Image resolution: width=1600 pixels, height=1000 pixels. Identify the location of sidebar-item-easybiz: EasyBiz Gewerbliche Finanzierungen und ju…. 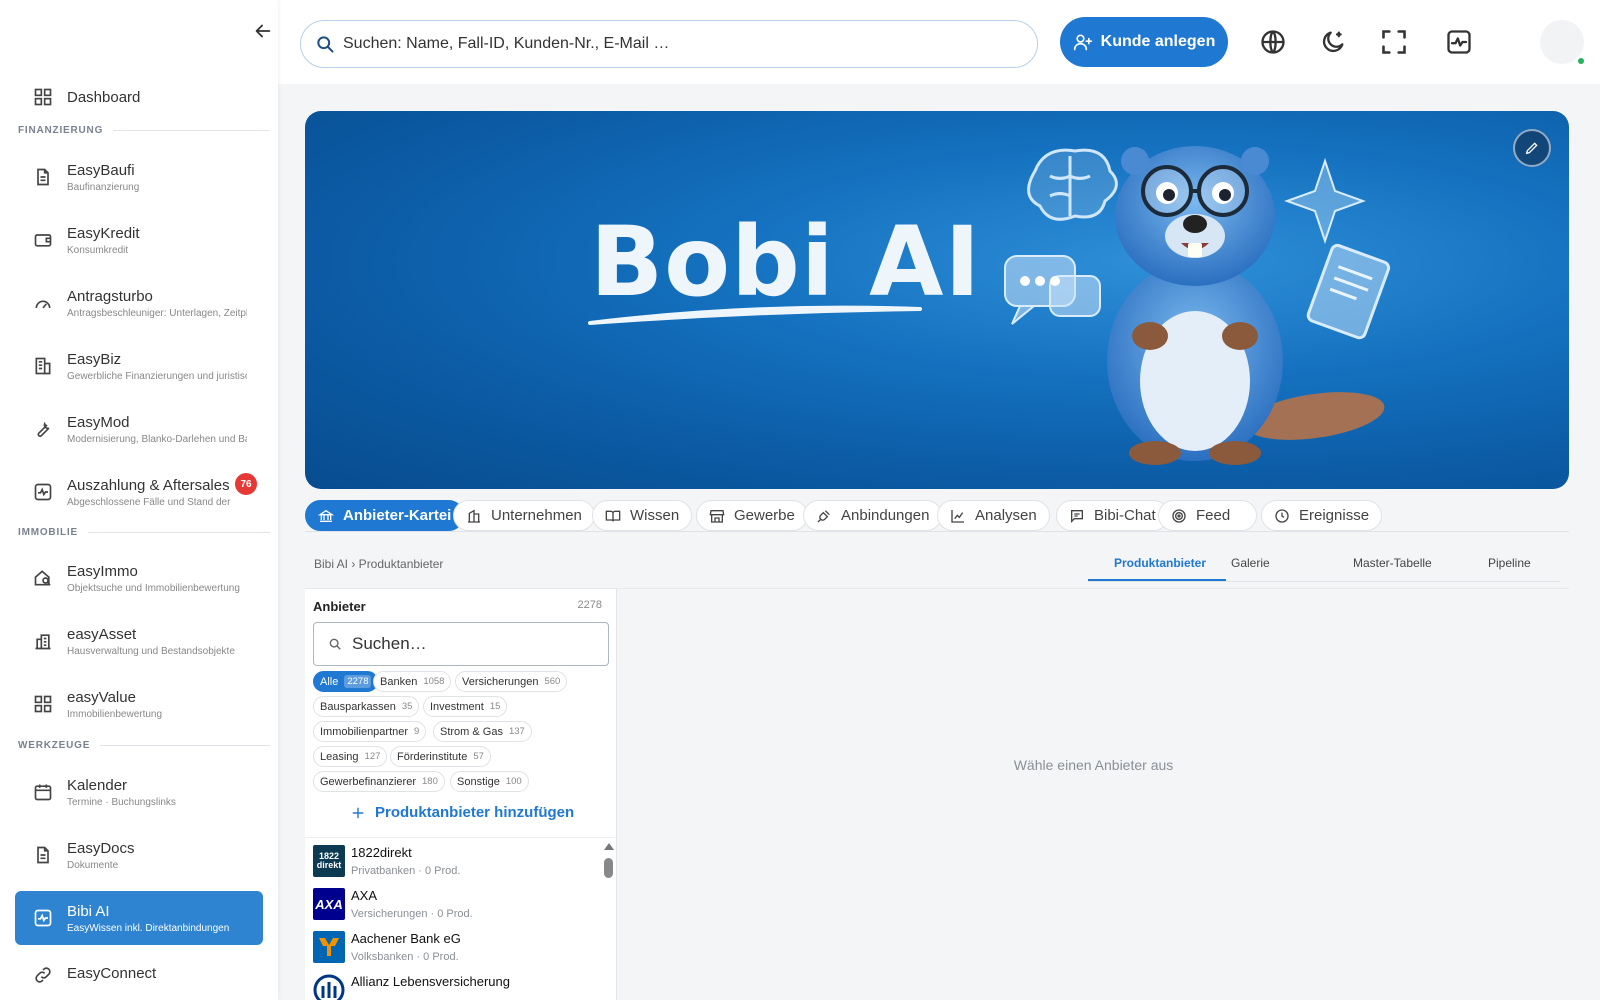
(139, 366).